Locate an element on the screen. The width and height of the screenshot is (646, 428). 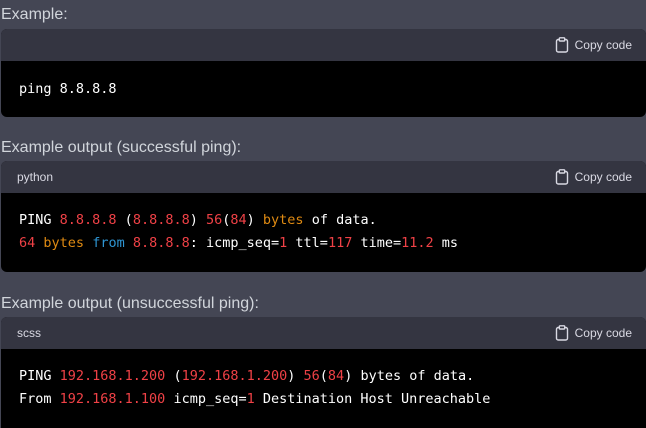
code-token: From is located at coordinates (39, 399).